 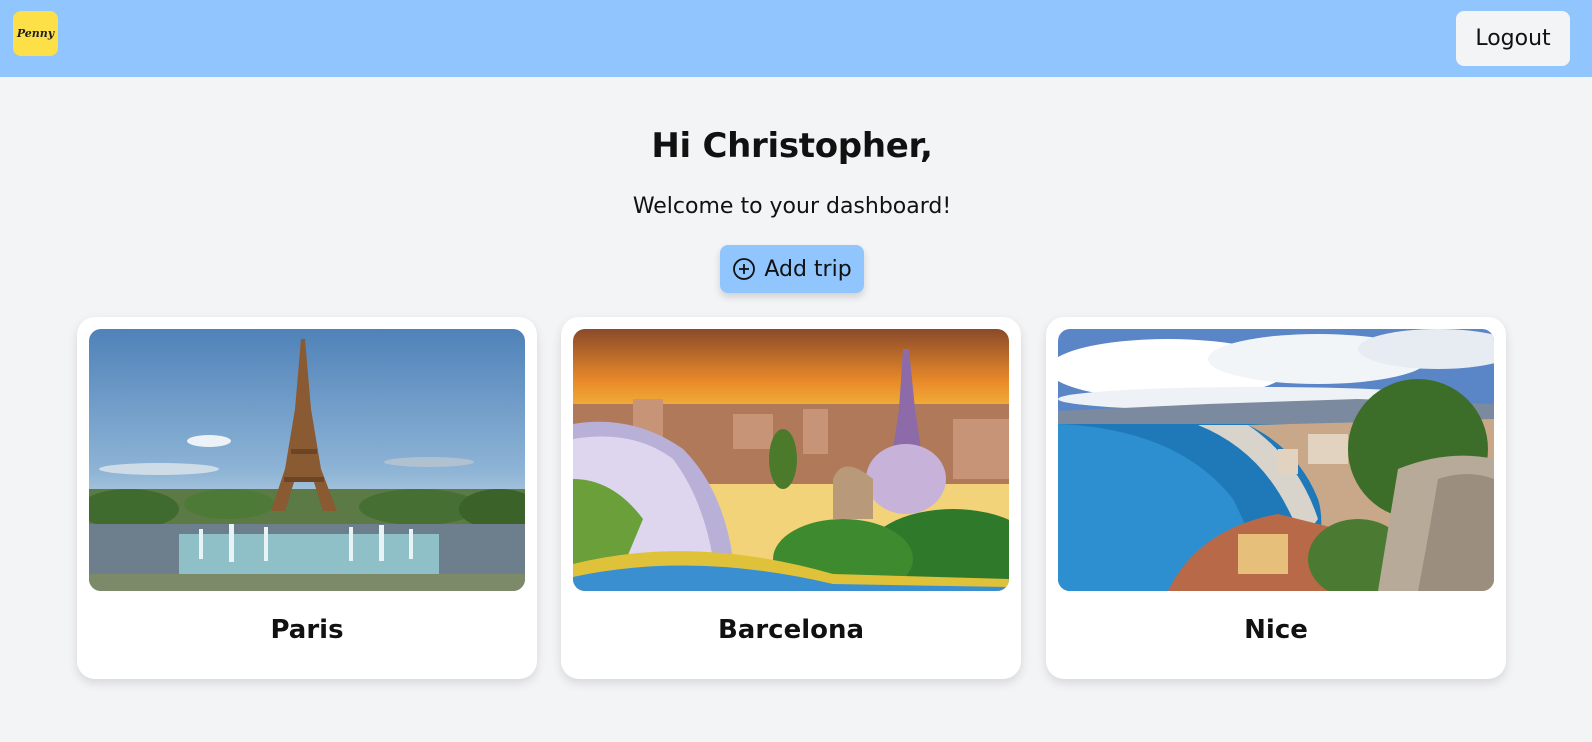 What do you see at coordinates (808, 269) in the screenshot?
I see `add-trip-label: Add trip` at bounding box center [808, 269].